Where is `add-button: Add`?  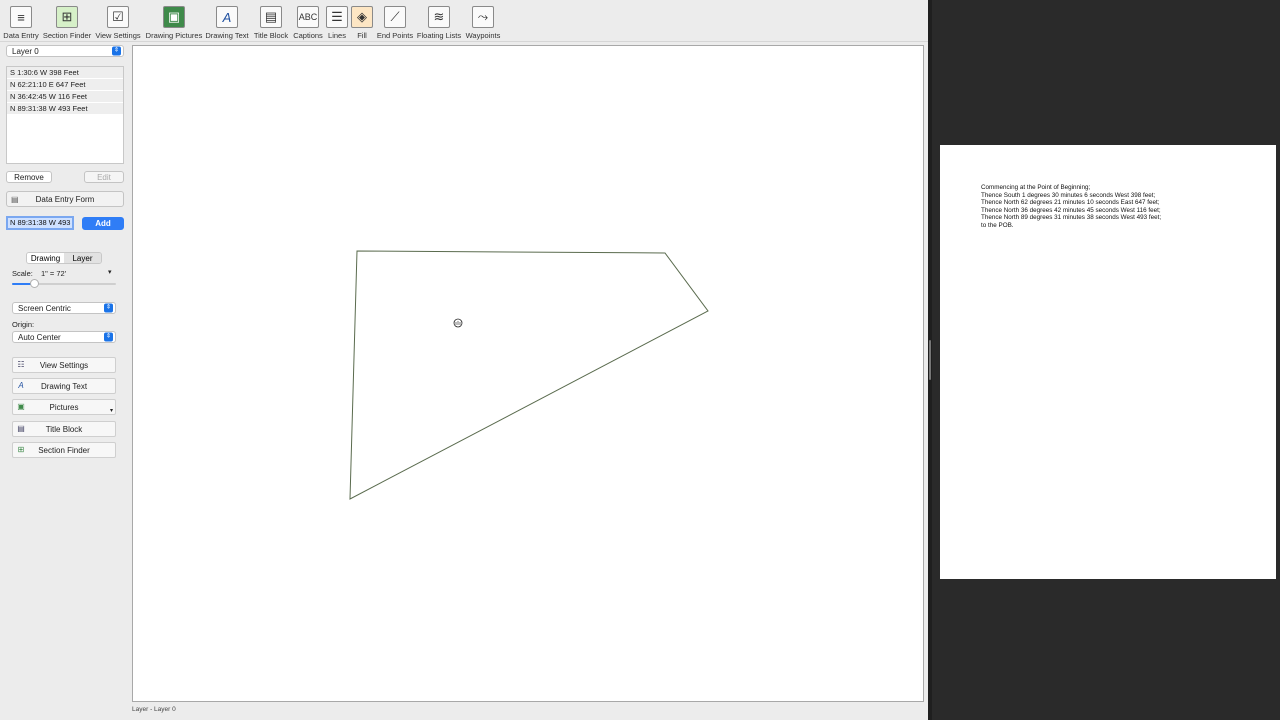 add-button: Add is located at coordinates (103, 223).